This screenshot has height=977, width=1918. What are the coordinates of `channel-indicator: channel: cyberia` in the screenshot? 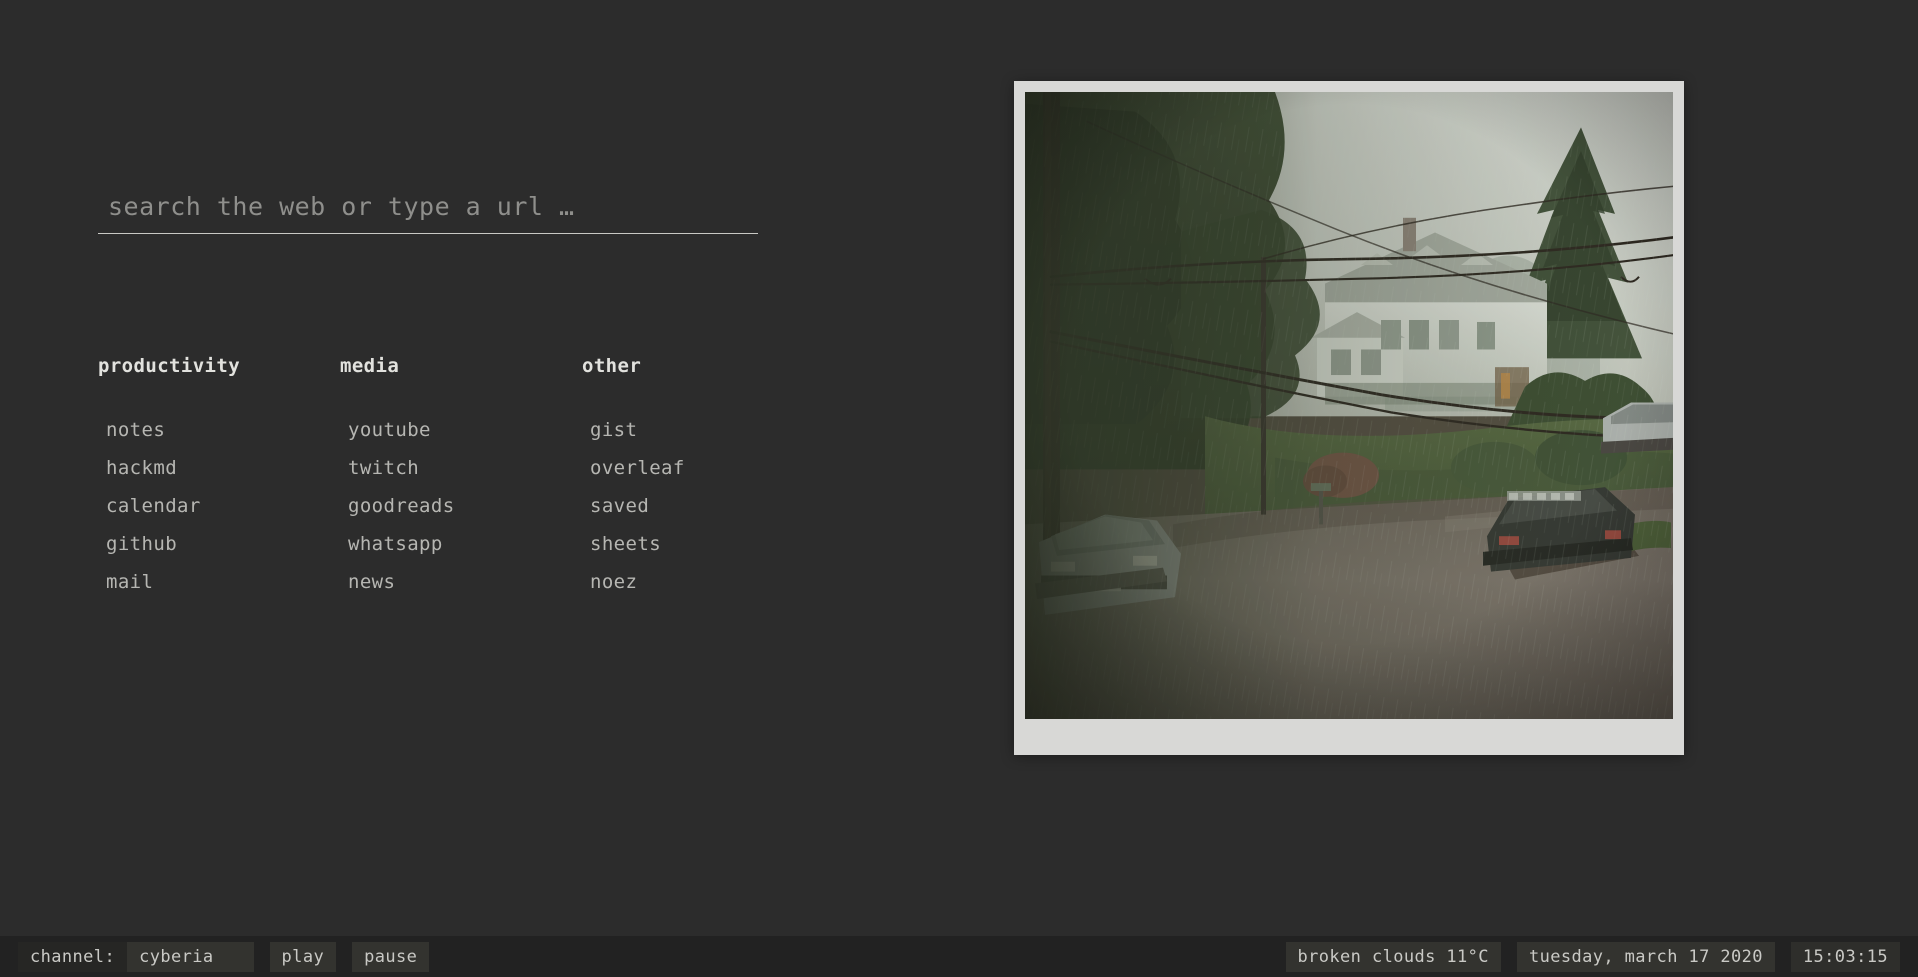 It's located at (136, 956).